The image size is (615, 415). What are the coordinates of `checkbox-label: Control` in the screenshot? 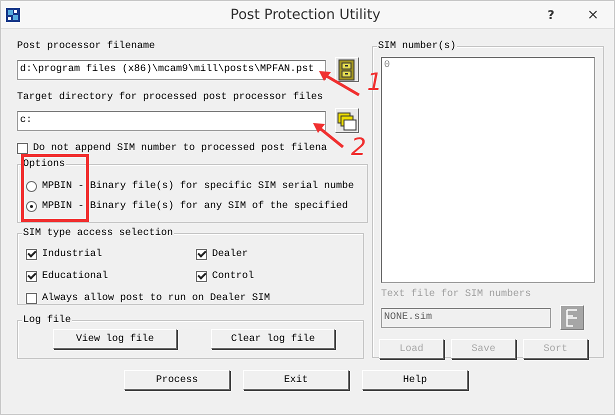 It's located at (233, 276).